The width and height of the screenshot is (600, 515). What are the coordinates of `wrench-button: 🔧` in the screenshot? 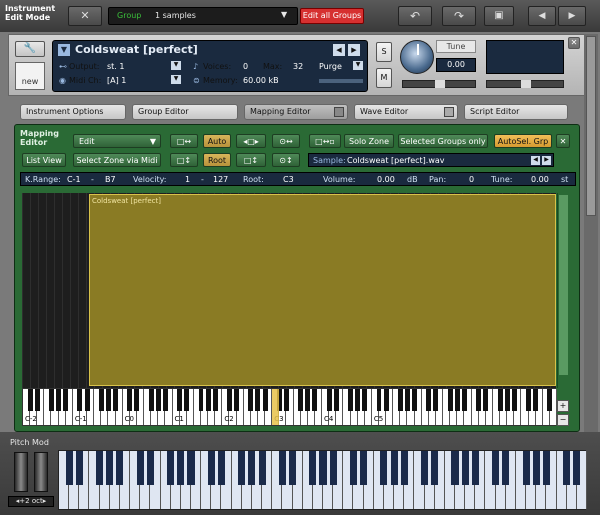 It's located at (30, 49).